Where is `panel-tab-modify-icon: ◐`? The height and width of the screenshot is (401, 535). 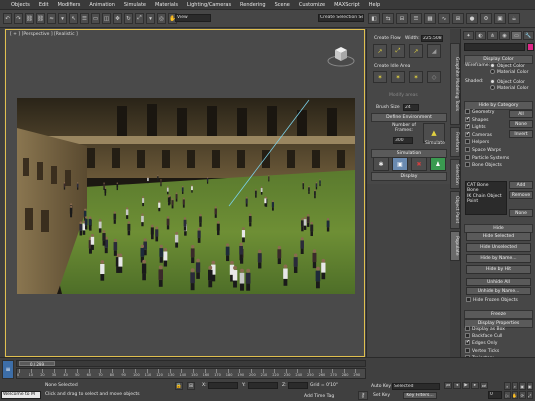 panel-tab-modify-icon: ◐ is located at coordinates (480, 35).